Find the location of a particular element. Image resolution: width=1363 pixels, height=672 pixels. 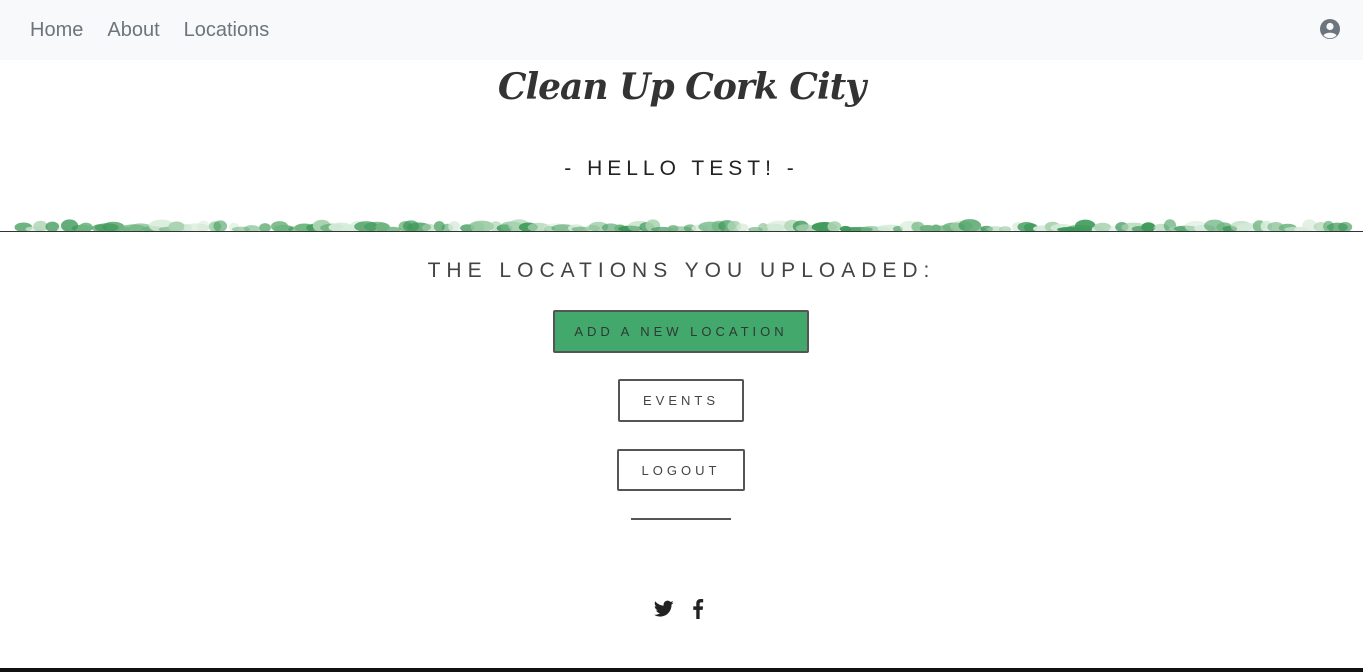

events-button: EVENTS is located at coordinates (681, 400).